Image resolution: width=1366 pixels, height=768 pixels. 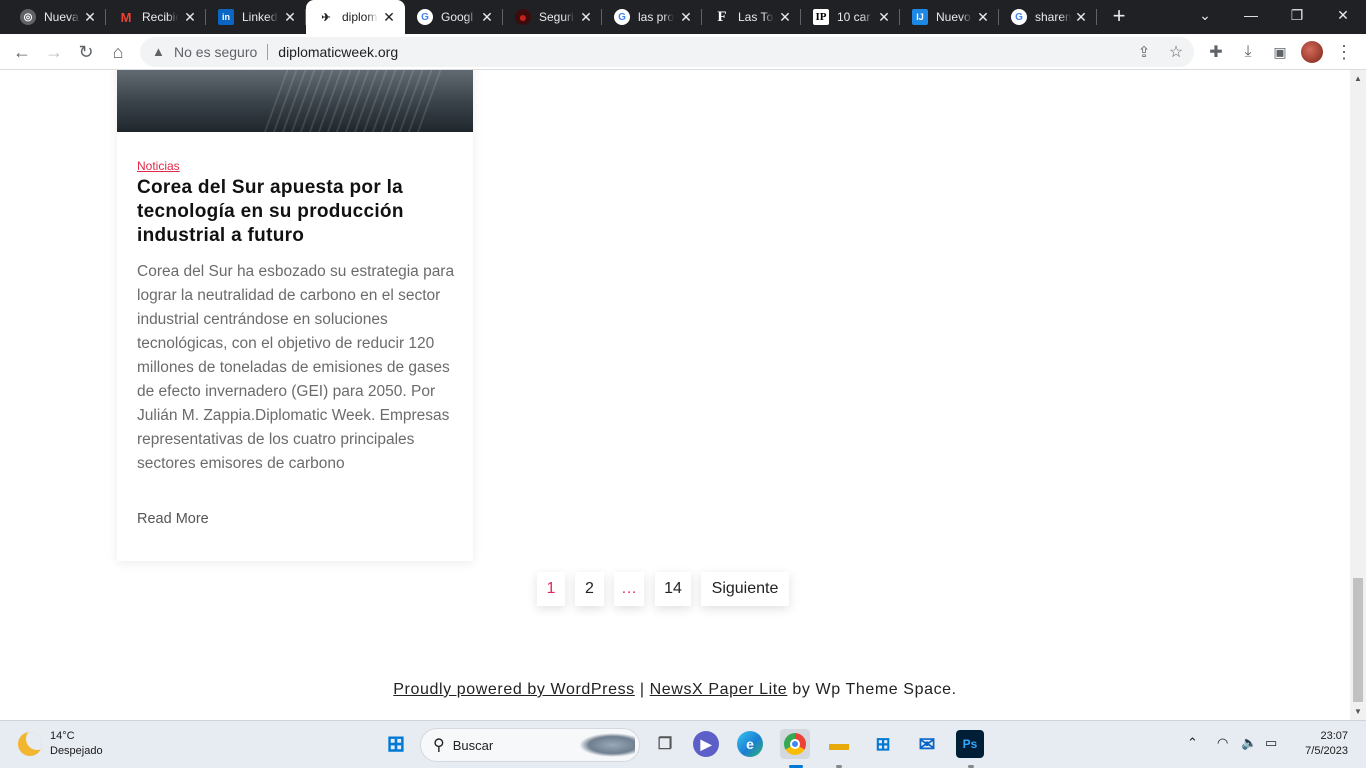 What do you see at coordinates (61, 17) in the screenshot?
I see `tab-title: Nueva` at bounding box center [61, 17].